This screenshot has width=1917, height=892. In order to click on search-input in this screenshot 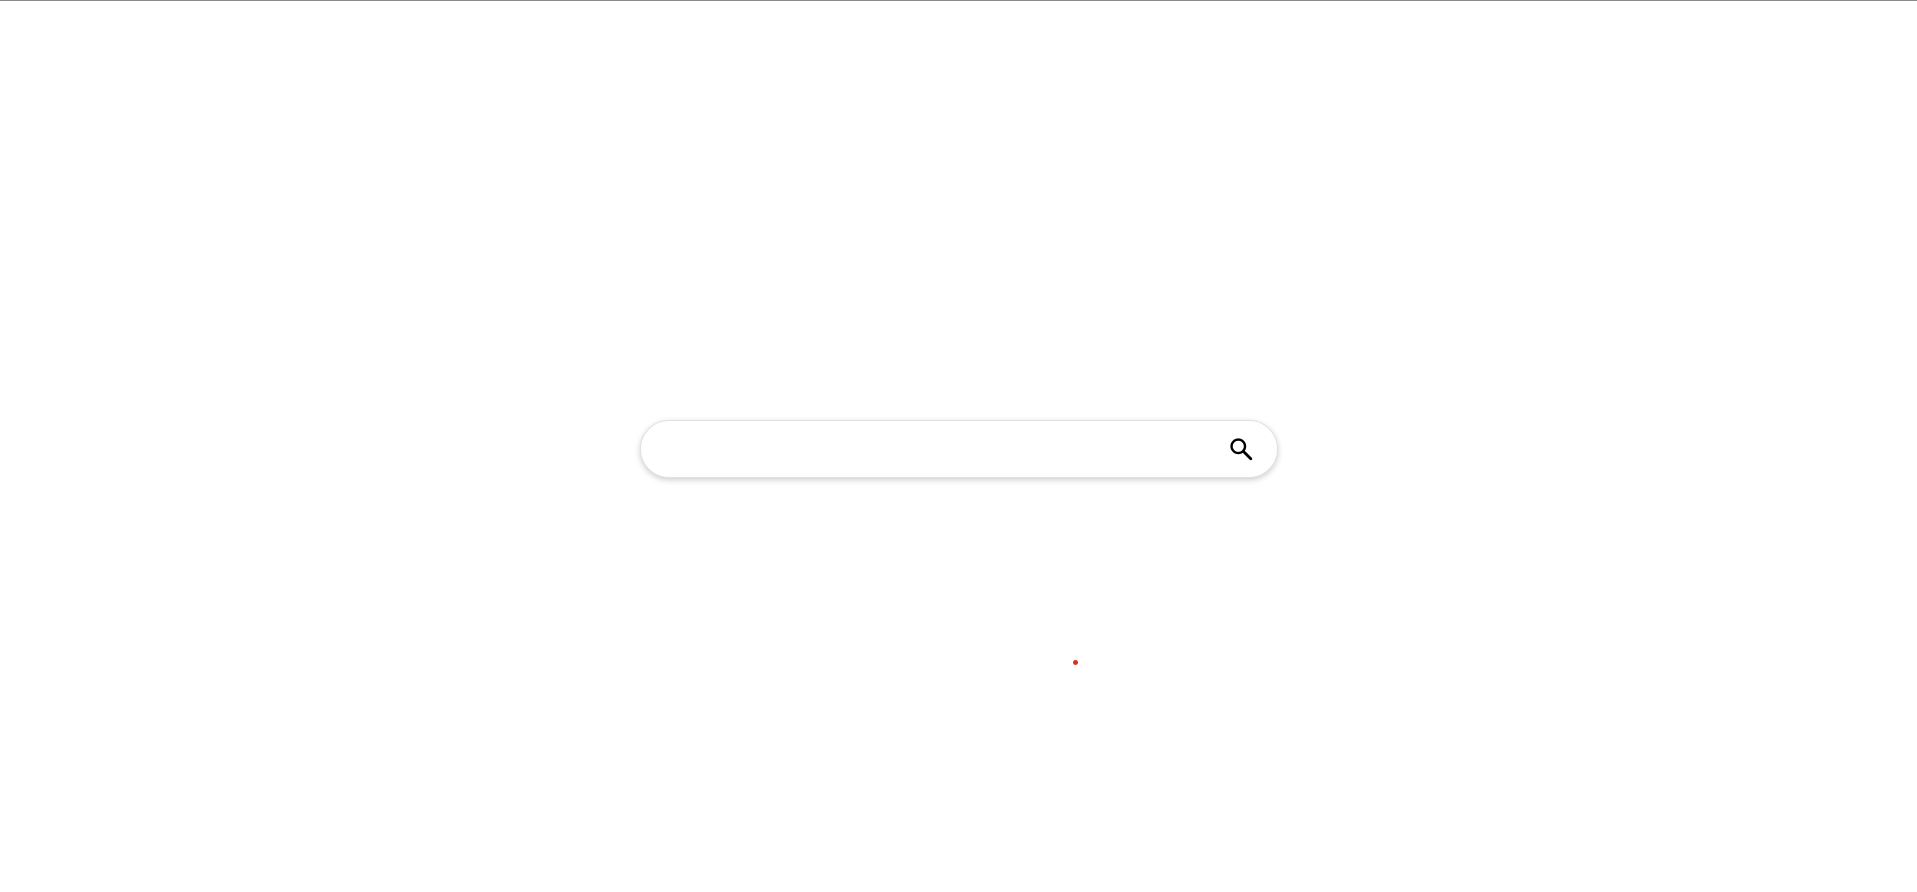, I will do `click(931, 449)`.